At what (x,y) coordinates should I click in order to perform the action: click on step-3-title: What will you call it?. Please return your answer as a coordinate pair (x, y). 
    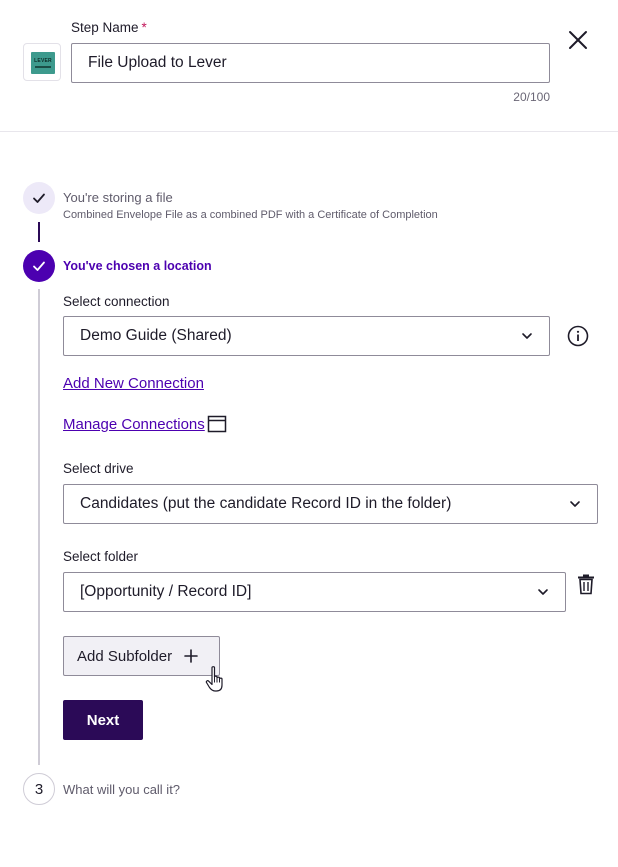
    Looking at the image, I should click on (122, 789).